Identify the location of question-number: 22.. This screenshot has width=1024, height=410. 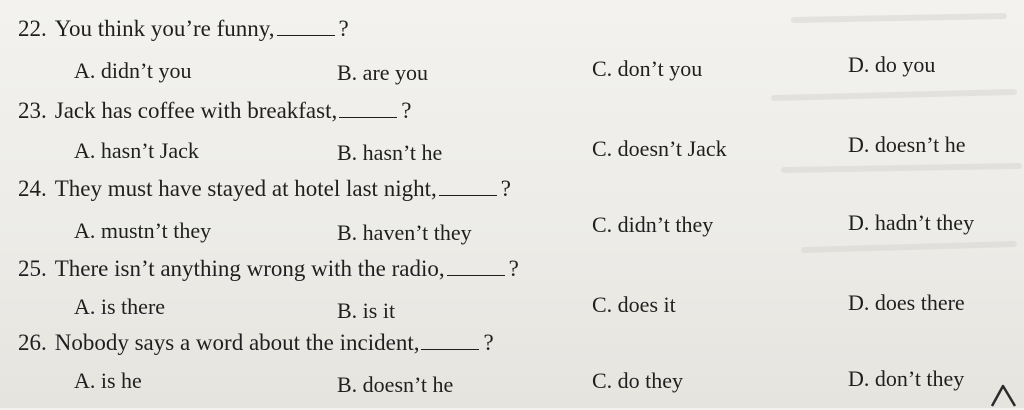
(32, 28).